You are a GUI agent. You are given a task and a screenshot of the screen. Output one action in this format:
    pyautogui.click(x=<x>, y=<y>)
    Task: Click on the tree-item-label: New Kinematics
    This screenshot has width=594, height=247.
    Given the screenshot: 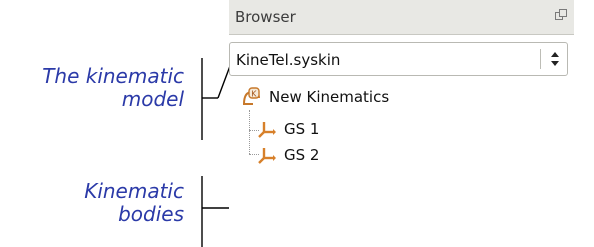 What is the action you would take?
    pyautogui.click(x=329, y=97)
    